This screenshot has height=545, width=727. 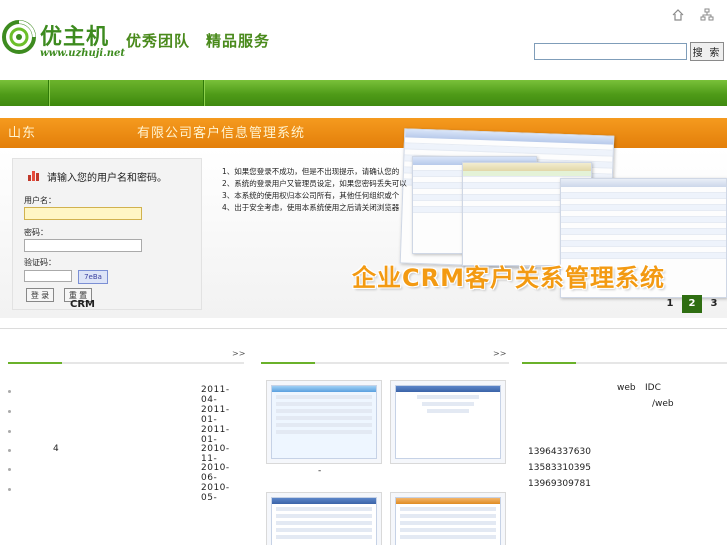 I want to click on site-logo: 优主机 www.uzhuji.net, so click(x=62, y=41).